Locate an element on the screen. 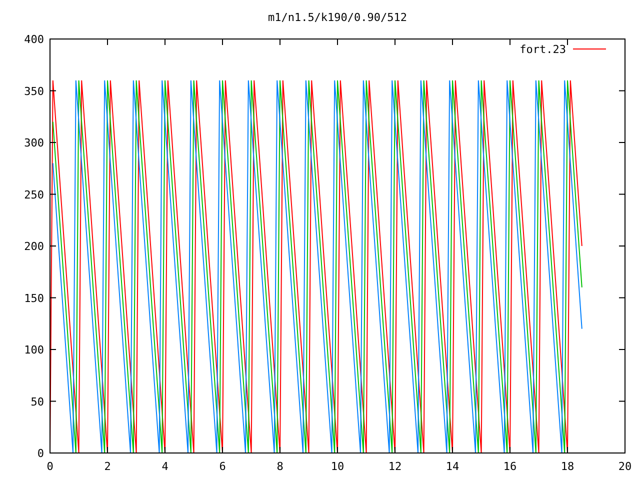 This screenshot has width=640, height=480. tick-label: 400 is located at coordinates (34, 39).